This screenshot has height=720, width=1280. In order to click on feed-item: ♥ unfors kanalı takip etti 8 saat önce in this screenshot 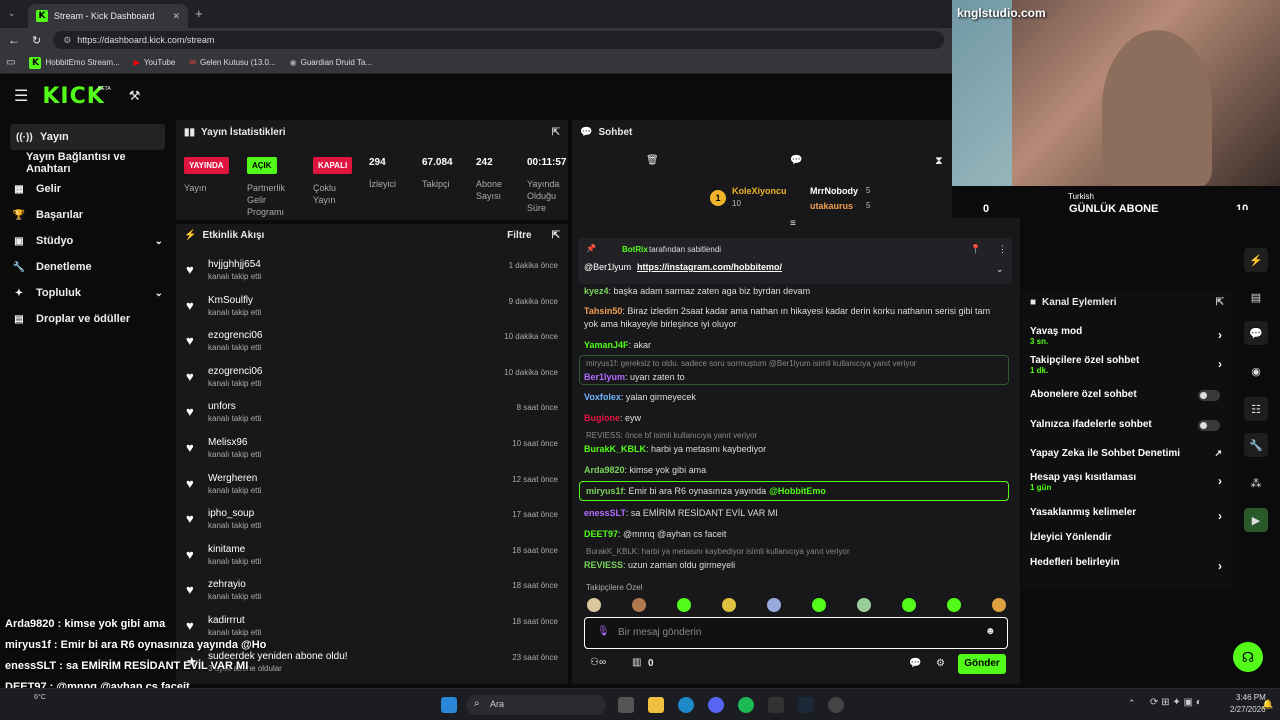, I will do `click(372, 418)`.